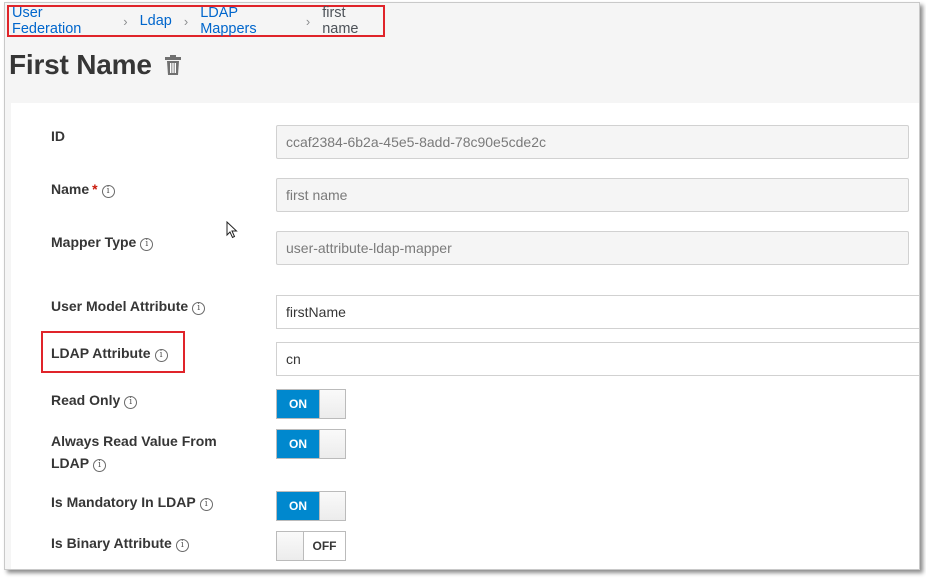 This screenshot has width=926, height=578. Describe the element at coordinates (592, 248) in the screenshot. I see `mapper-type-field: user-attribute-ldap-mapper` at that location.